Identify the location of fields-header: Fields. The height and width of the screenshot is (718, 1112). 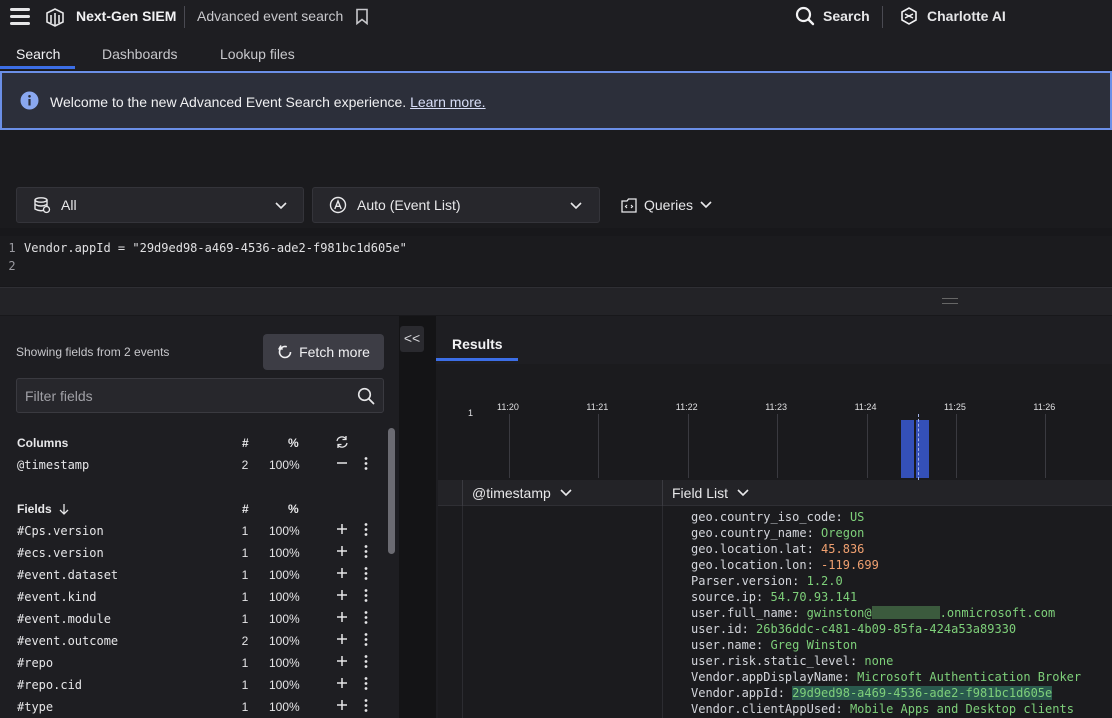
(43, 509).